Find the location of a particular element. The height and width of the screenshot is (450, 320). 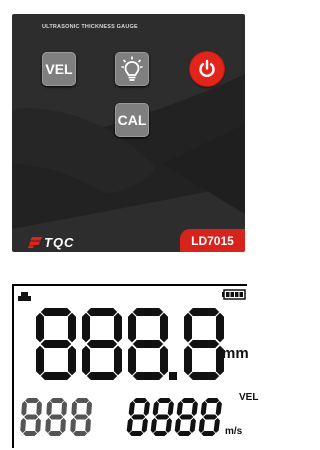

main-reading-digits is located at coordinates (130, 344).